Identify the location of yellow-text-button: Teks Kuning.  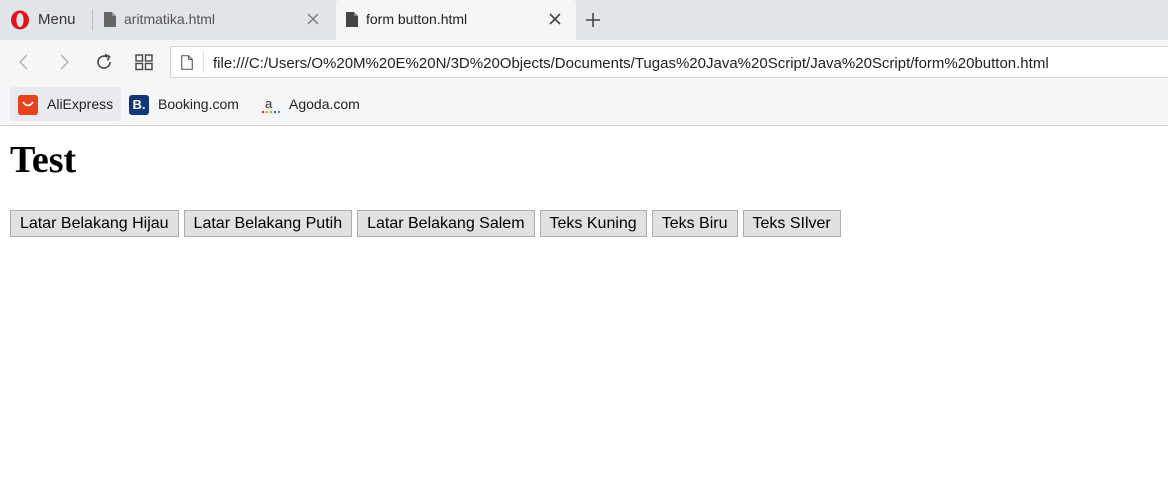
(593, 223).